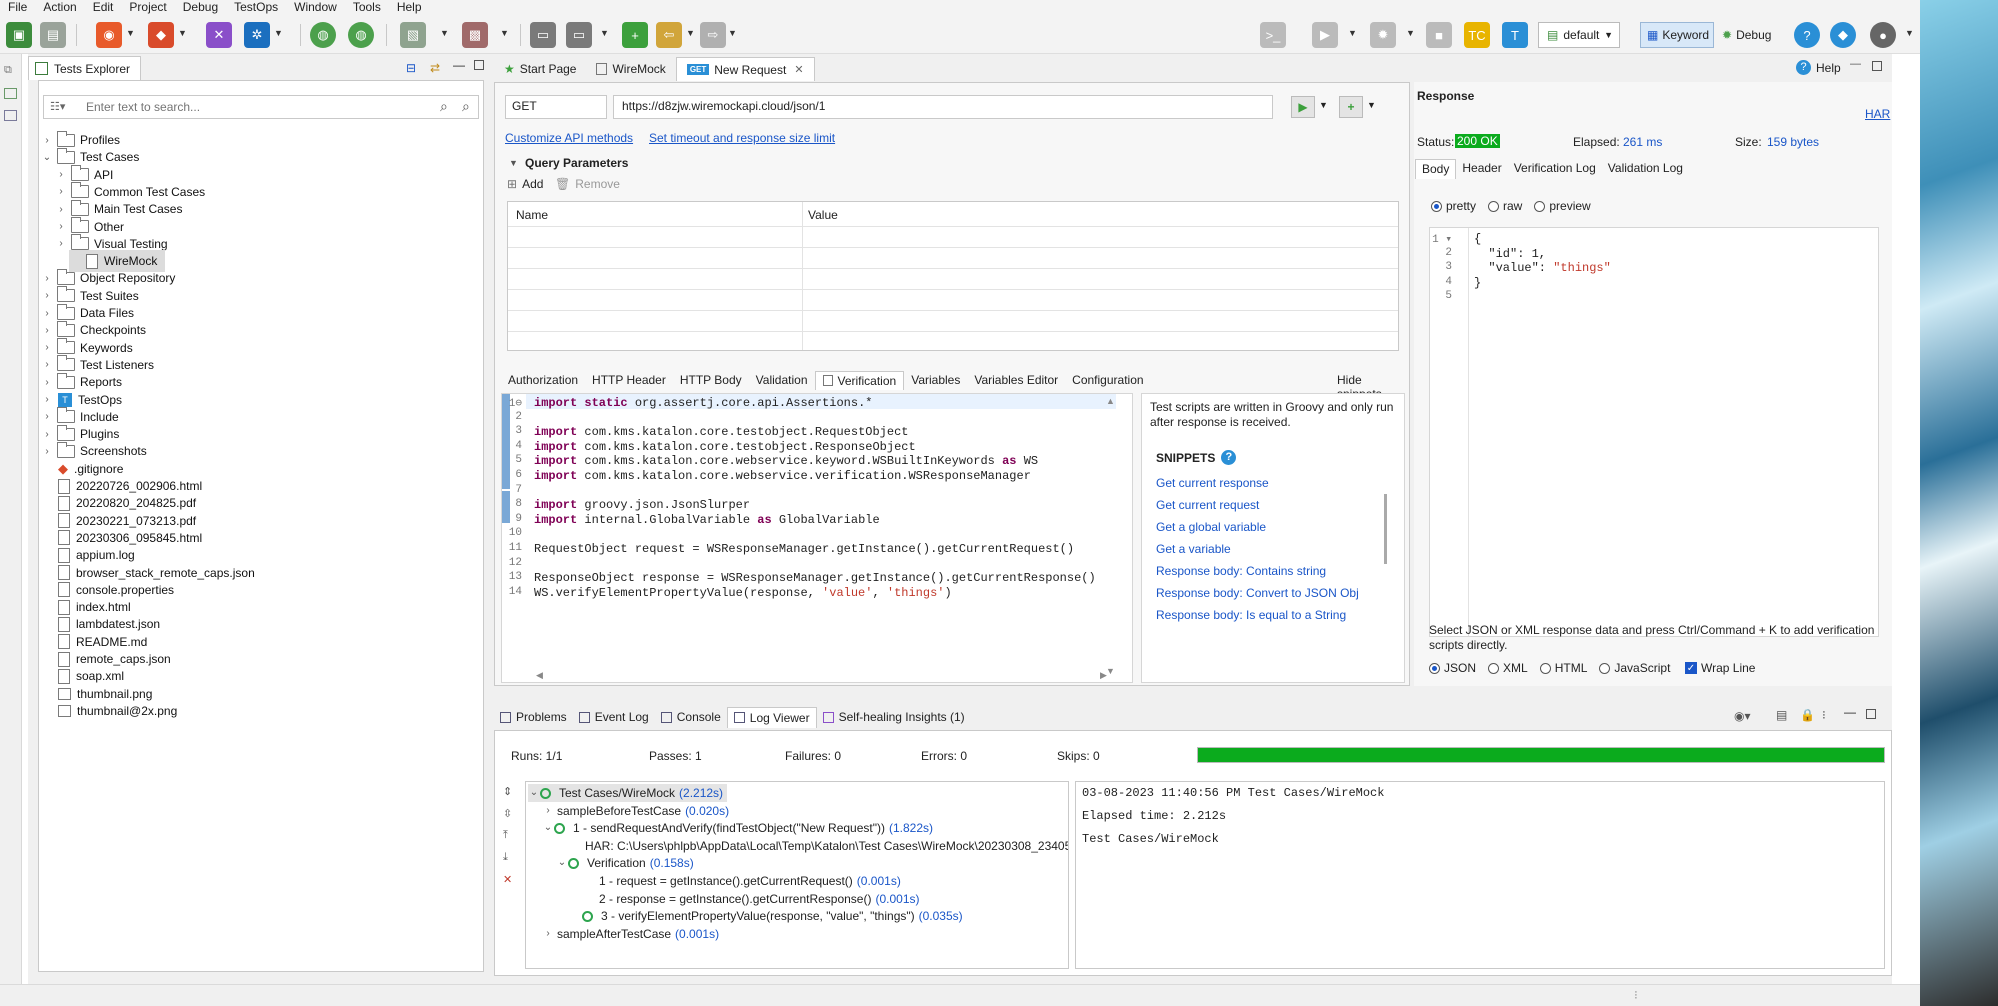 This screenshot has width=1998, height=1006. Describe the element at coordinates (629, 380) in the screenshot. I see `tab-http-header: HTTP Header` at that location.